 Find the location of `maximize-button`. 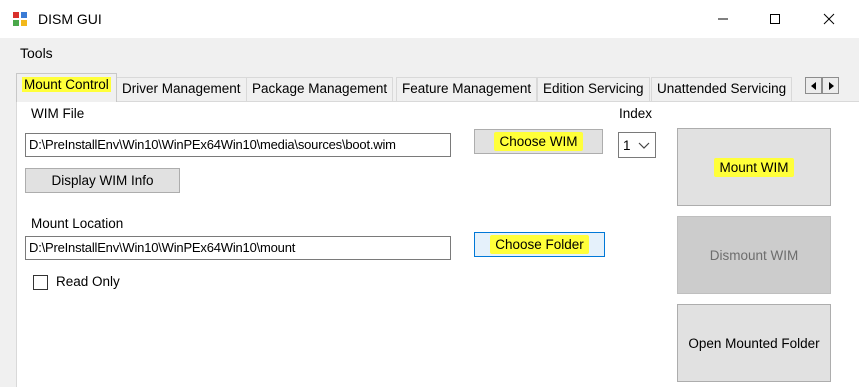

maximize-button is located at coordinates (775, 19).